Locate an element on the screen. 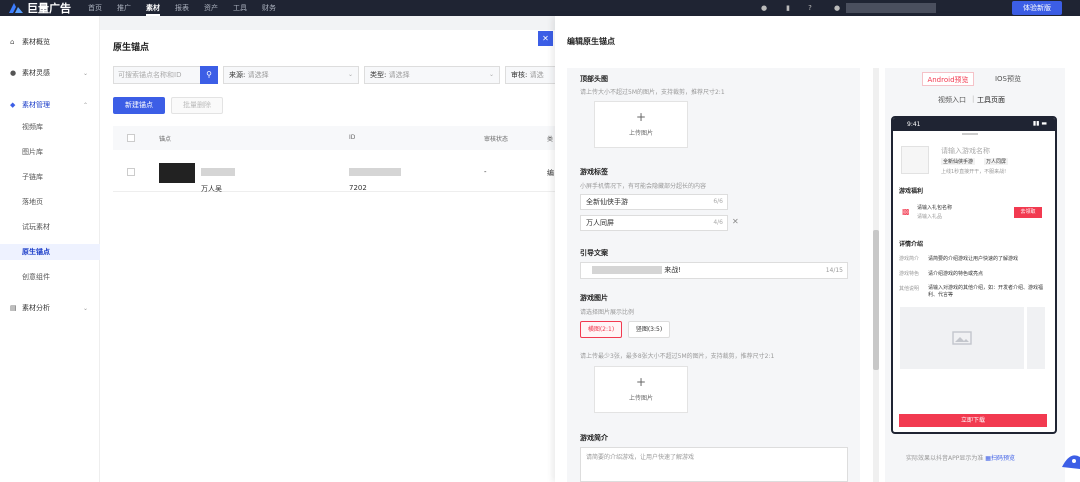 Image resolution: width=1080 pixels, height=482 pixels. preview-card is located at coordinates (974, 283).